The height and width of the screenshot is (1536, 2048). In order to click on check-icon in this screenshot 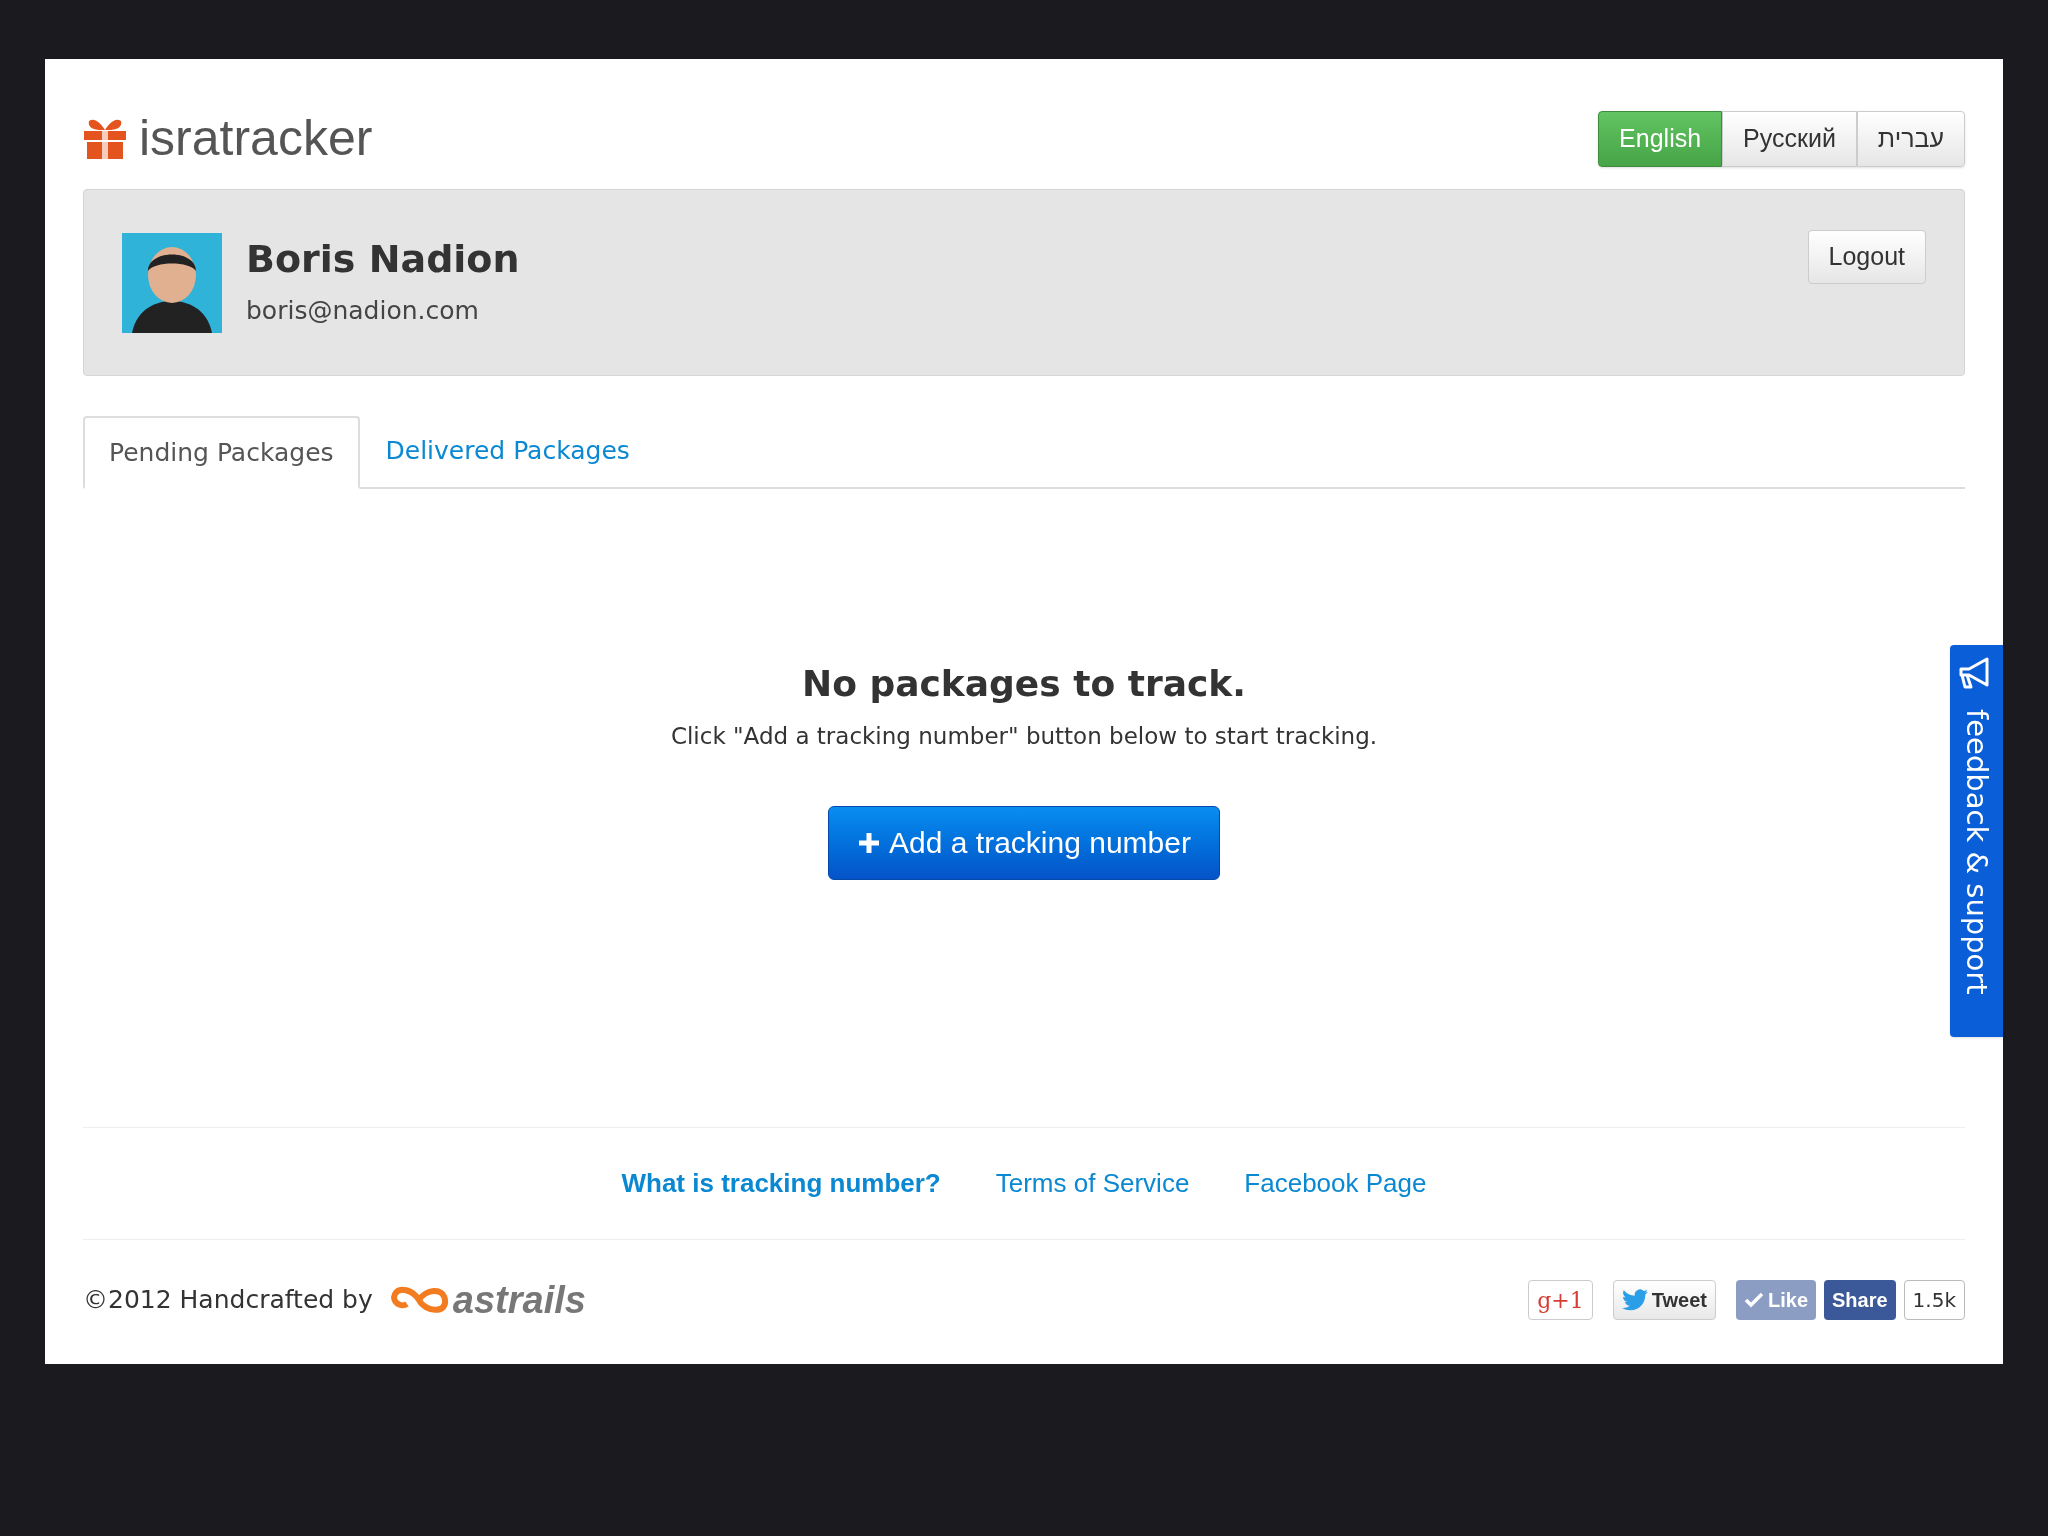, I will do `click(1754, 1300)`.